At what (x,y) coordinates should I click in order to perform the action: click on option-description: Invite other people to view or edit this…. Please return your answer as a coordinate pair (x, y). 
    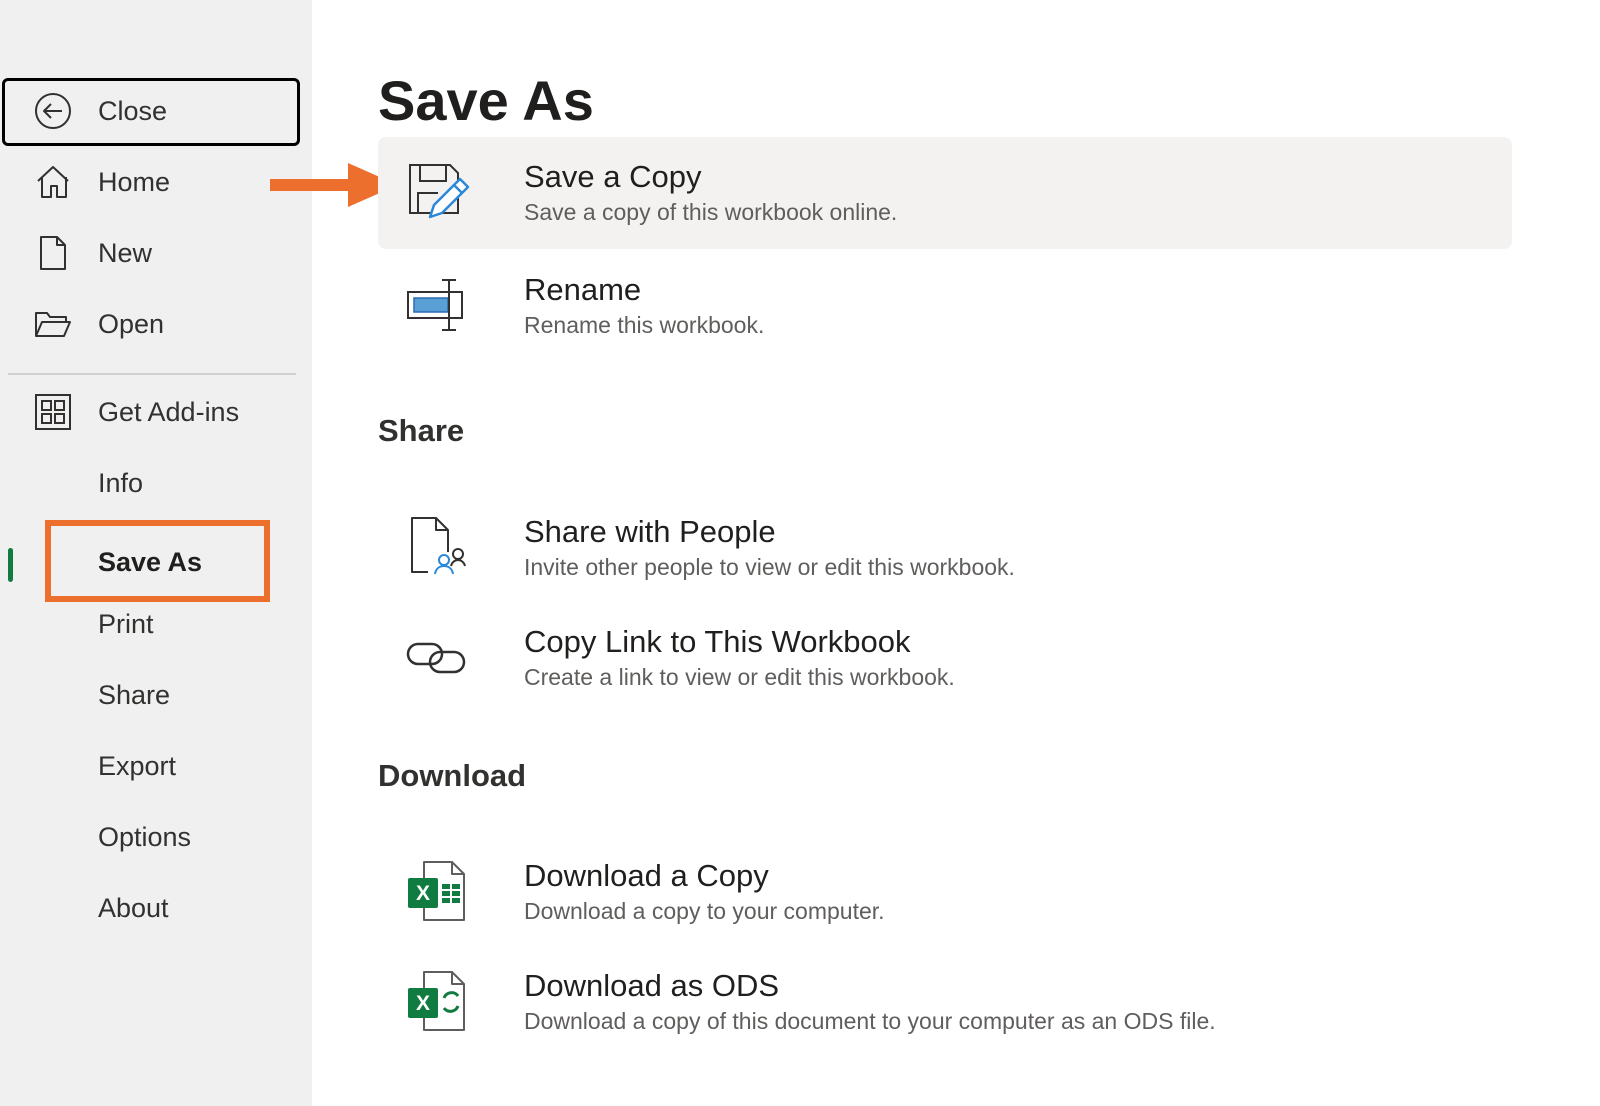
    Looking at the image, I should click on (769, 567).